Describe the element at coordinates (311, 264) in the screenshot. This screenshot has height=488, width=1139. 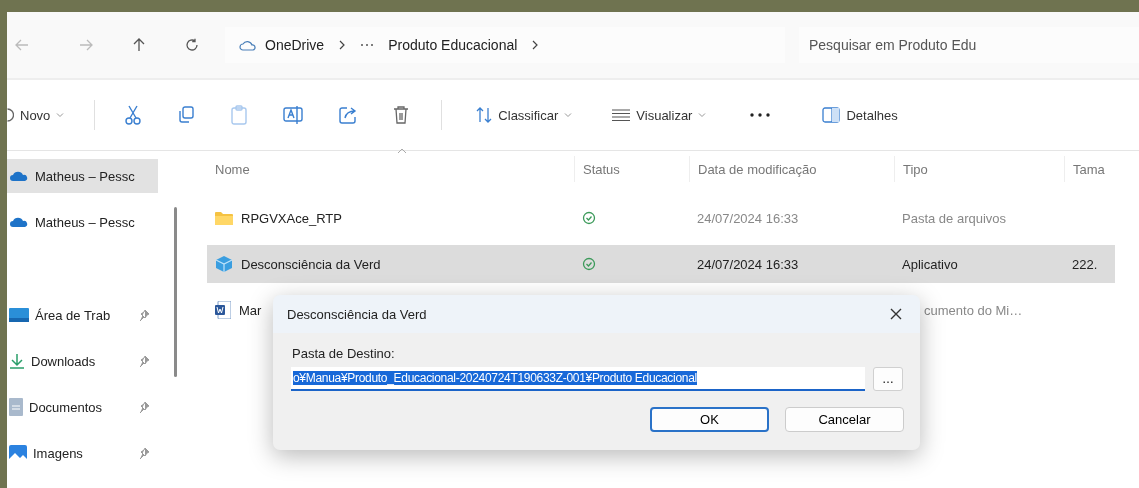
I see `file-name: Desconsciência da Verd` at that location.